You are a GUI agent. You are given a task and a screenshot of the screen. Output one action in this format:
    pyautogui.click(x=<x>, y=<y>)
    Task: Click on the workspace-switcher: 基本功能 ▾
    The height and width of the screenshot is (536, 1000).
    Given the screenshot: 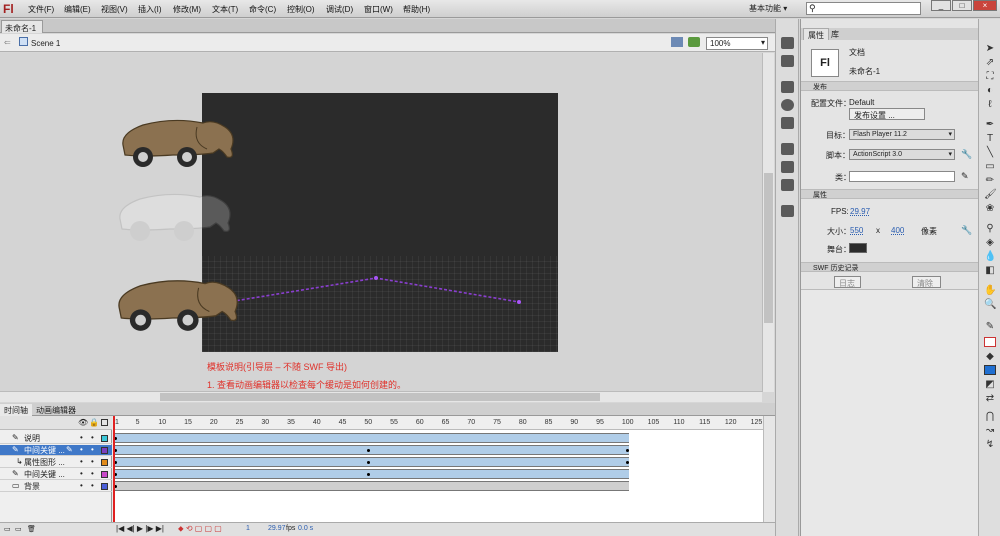 What is the action you would take?
    pyautogui.click(x=768, y=8)
    